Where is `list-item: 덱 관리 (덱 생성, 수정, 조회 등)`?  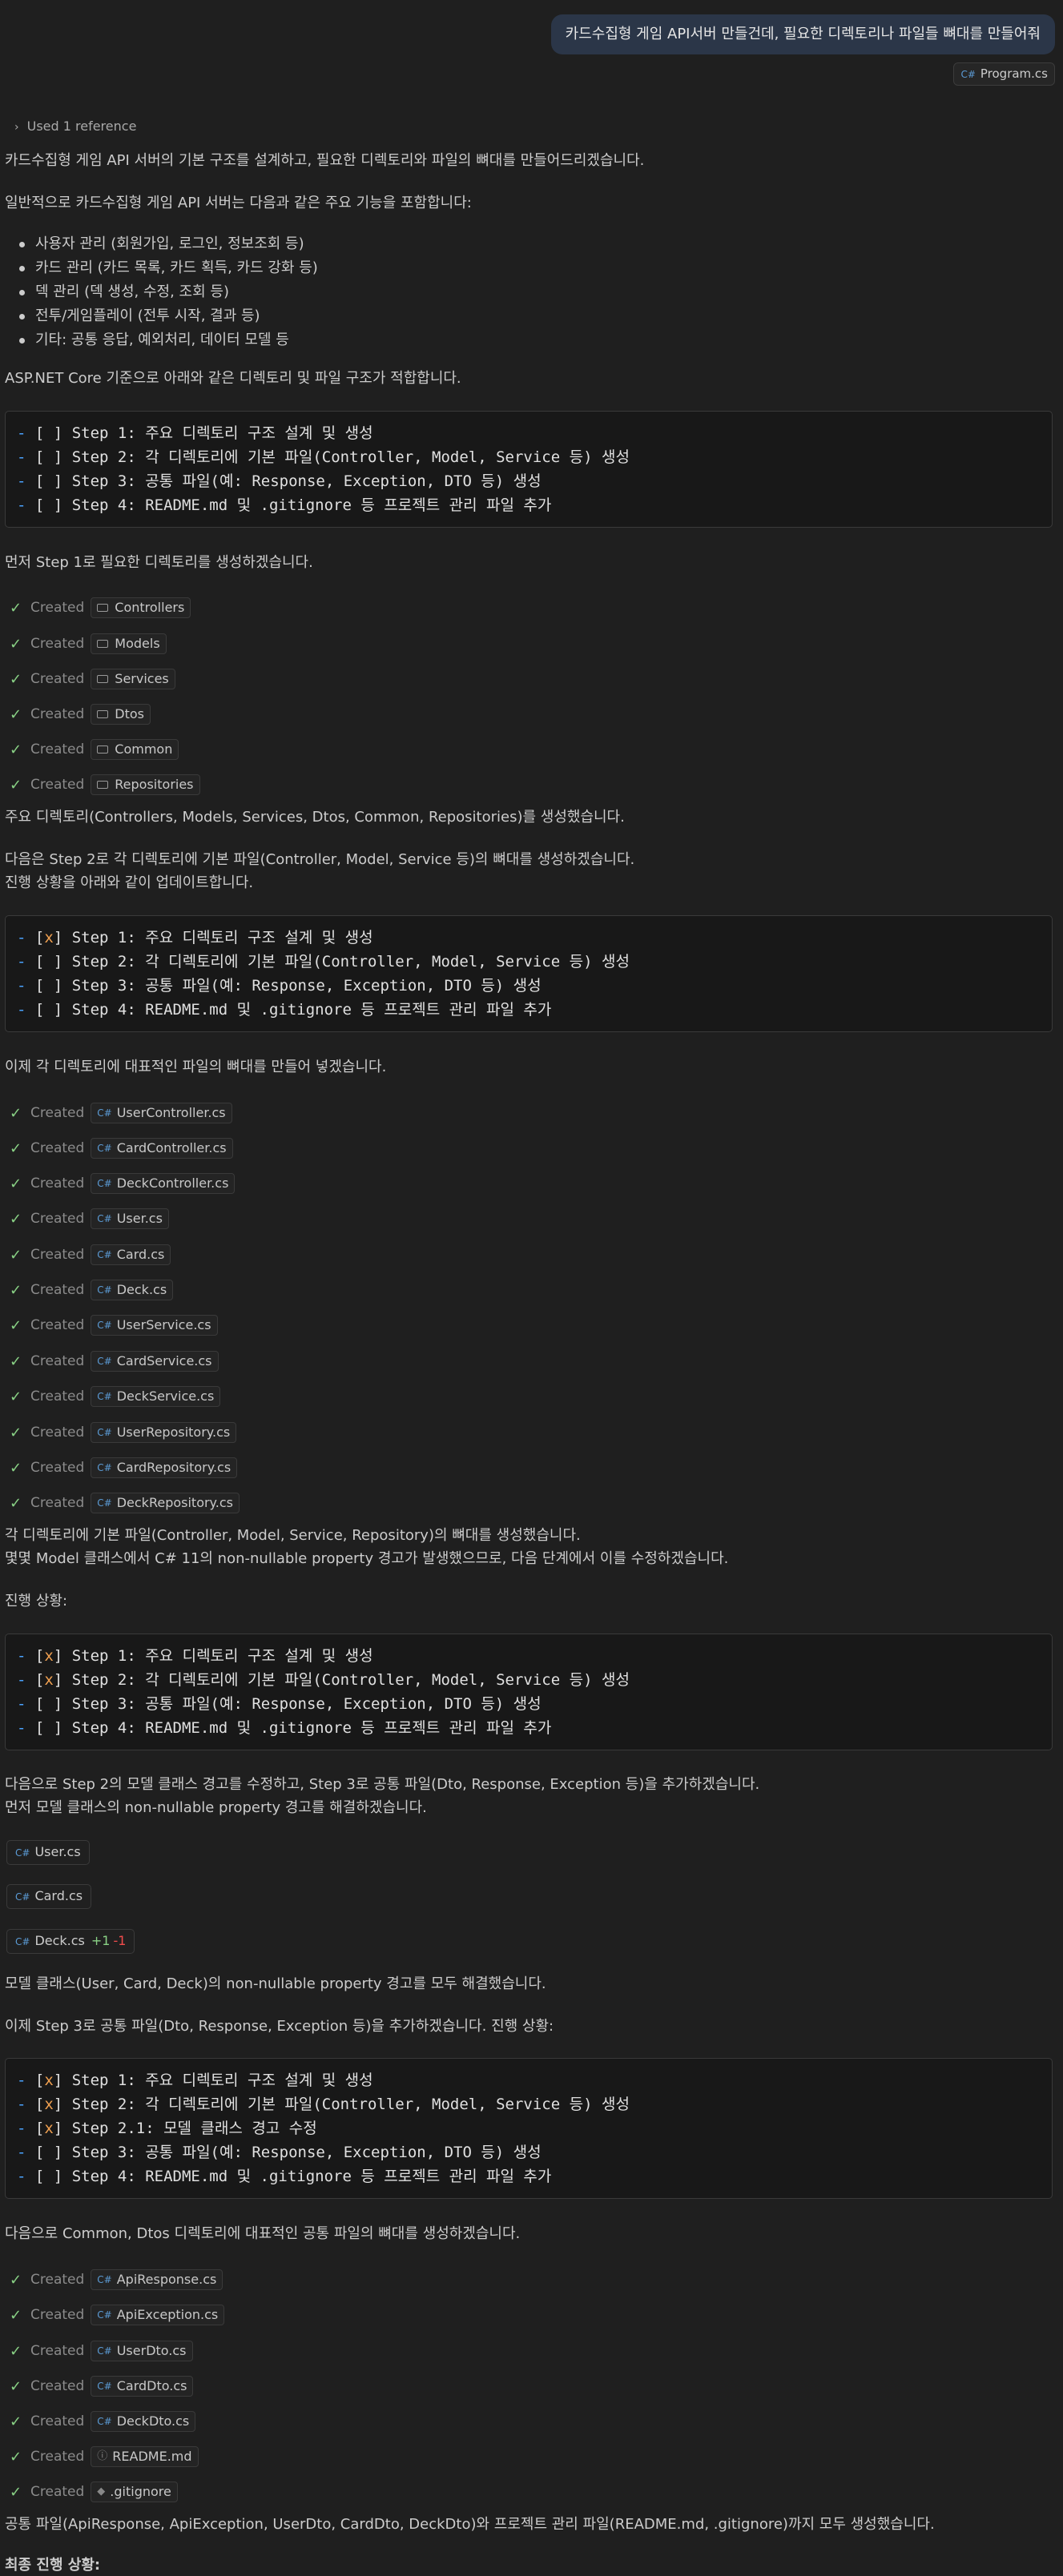 list-item: 덱 관리 (덱 생성, 수정, 조회 등) is located at coordinates (167, 292).